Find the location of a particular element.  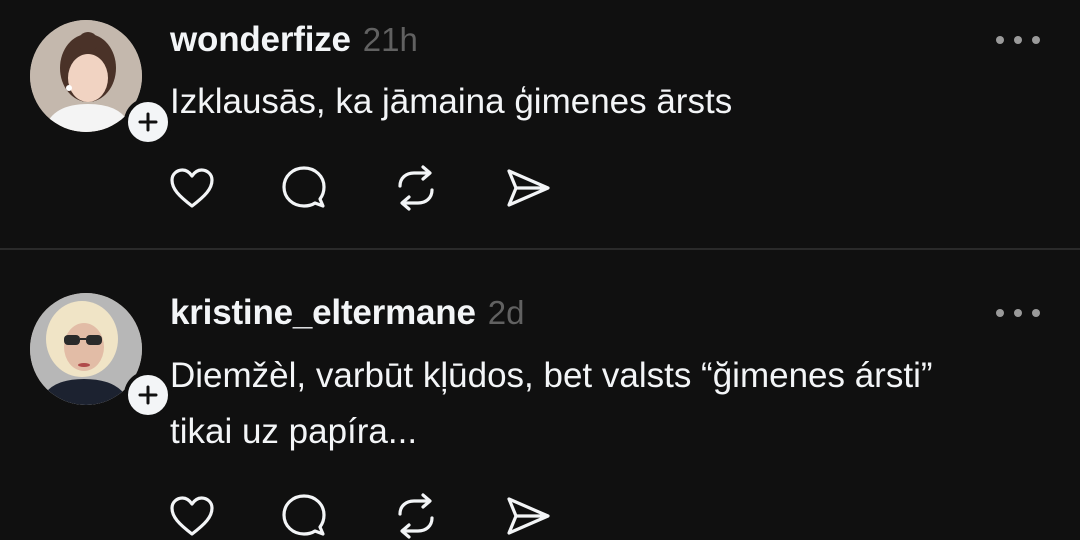

username: wonderfize is located at coordinates (260, 40).